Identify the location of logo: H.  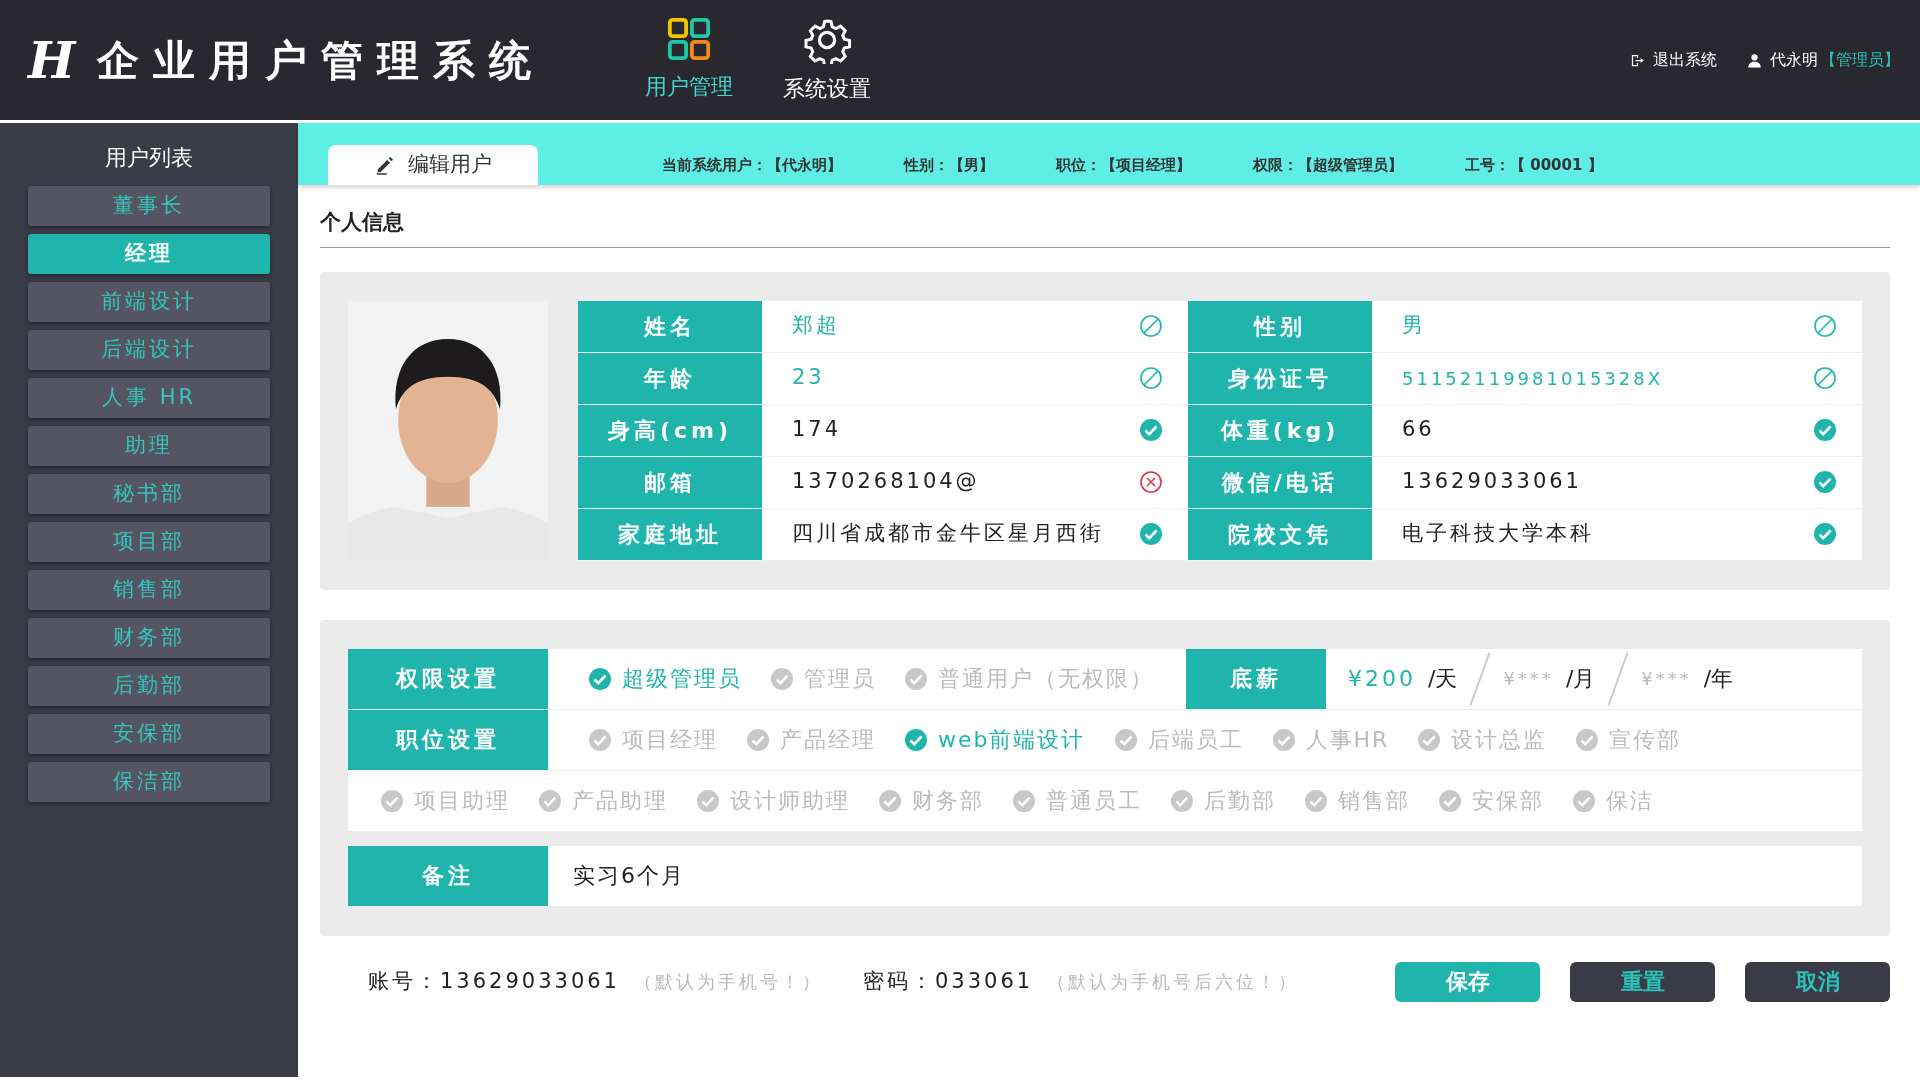
(52, 60).